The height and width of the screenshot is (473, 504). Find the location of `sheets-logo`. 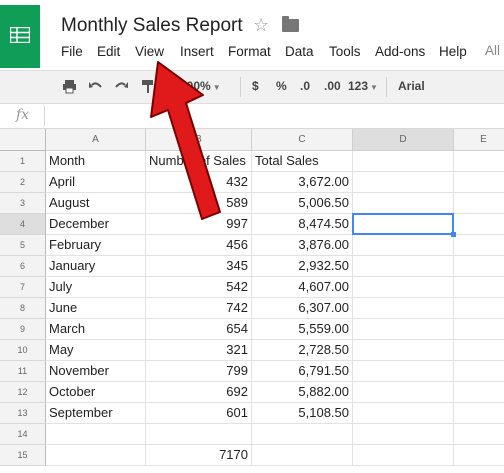

sheets-logo is located at coordinates (20, 36).